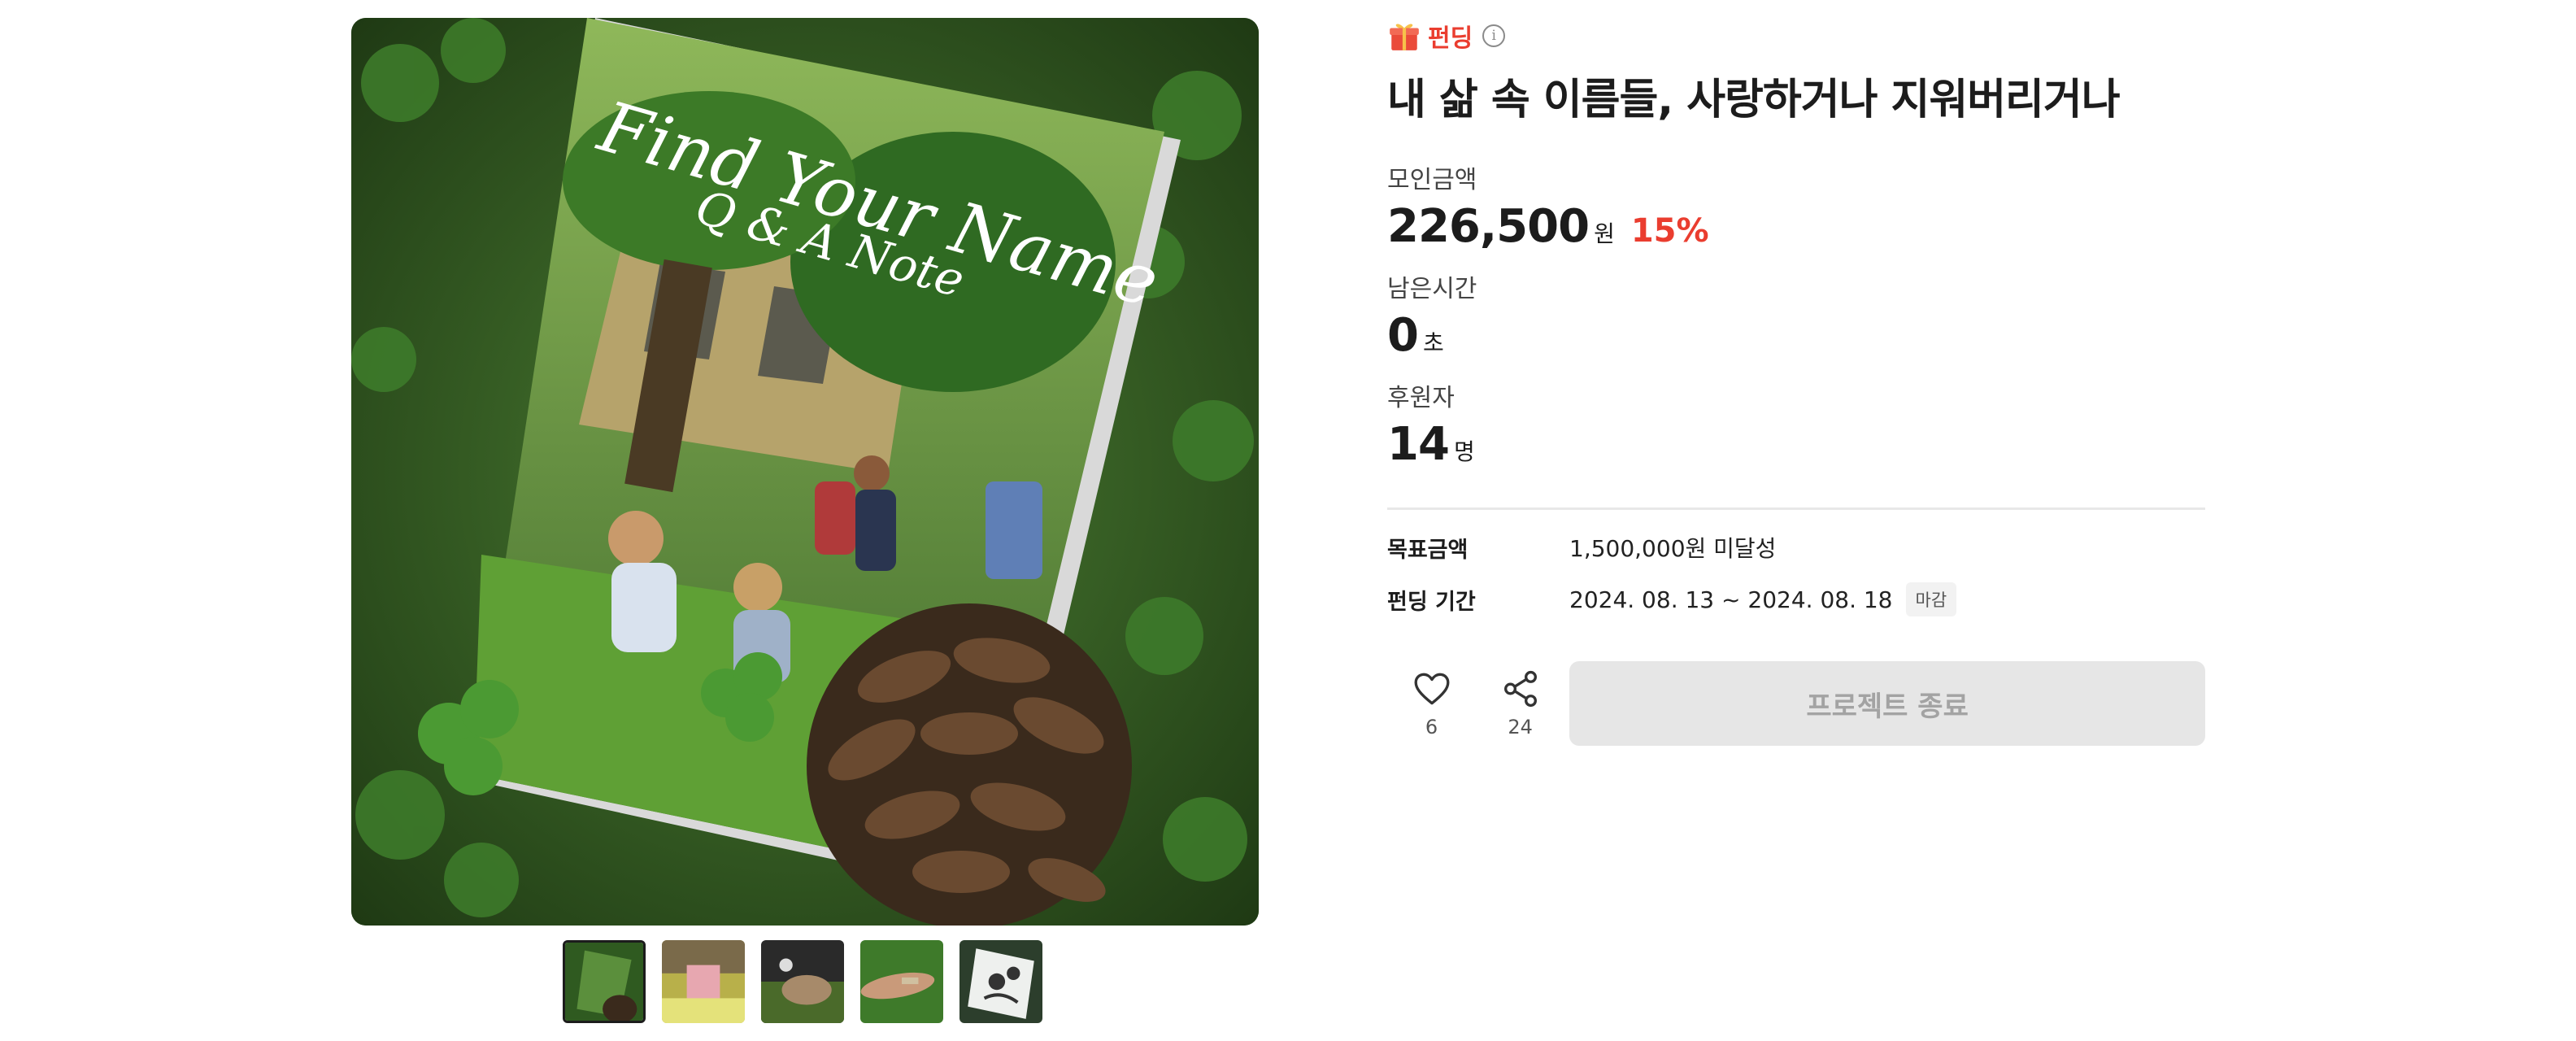  What do you see at coordinates (1421, 398) in the screenshot?
I see `backers-label: 후원자` at bounding box center [1421, 398].